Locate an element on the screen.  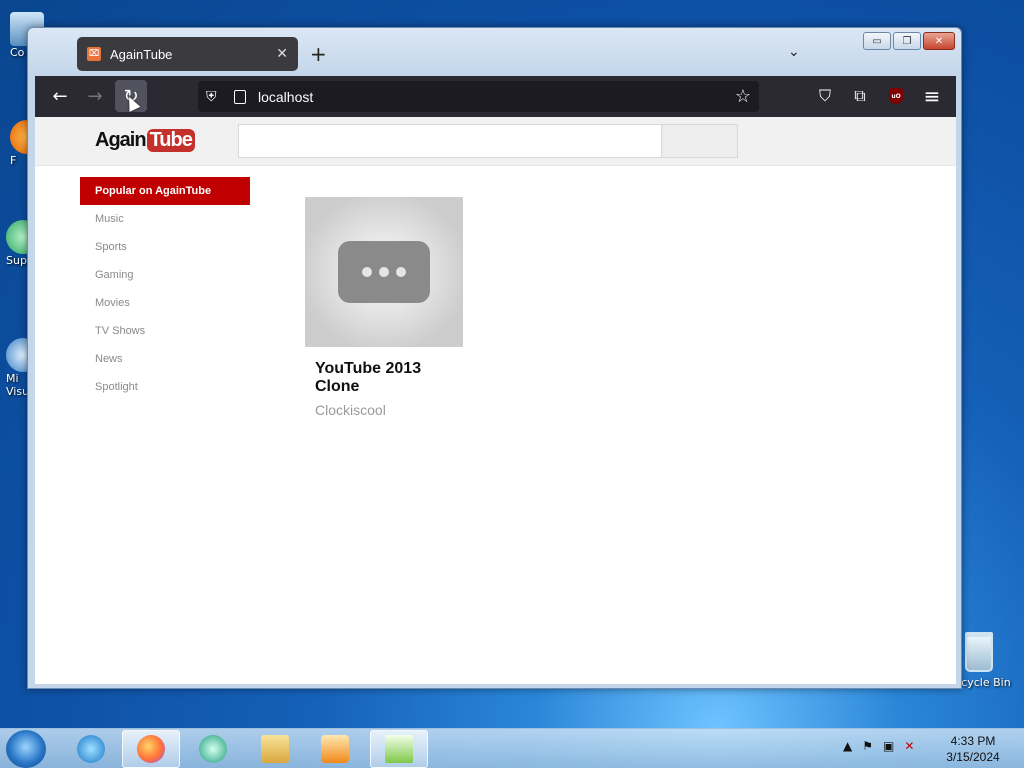
new-tab-button: + is located at coordinates (318, 54).